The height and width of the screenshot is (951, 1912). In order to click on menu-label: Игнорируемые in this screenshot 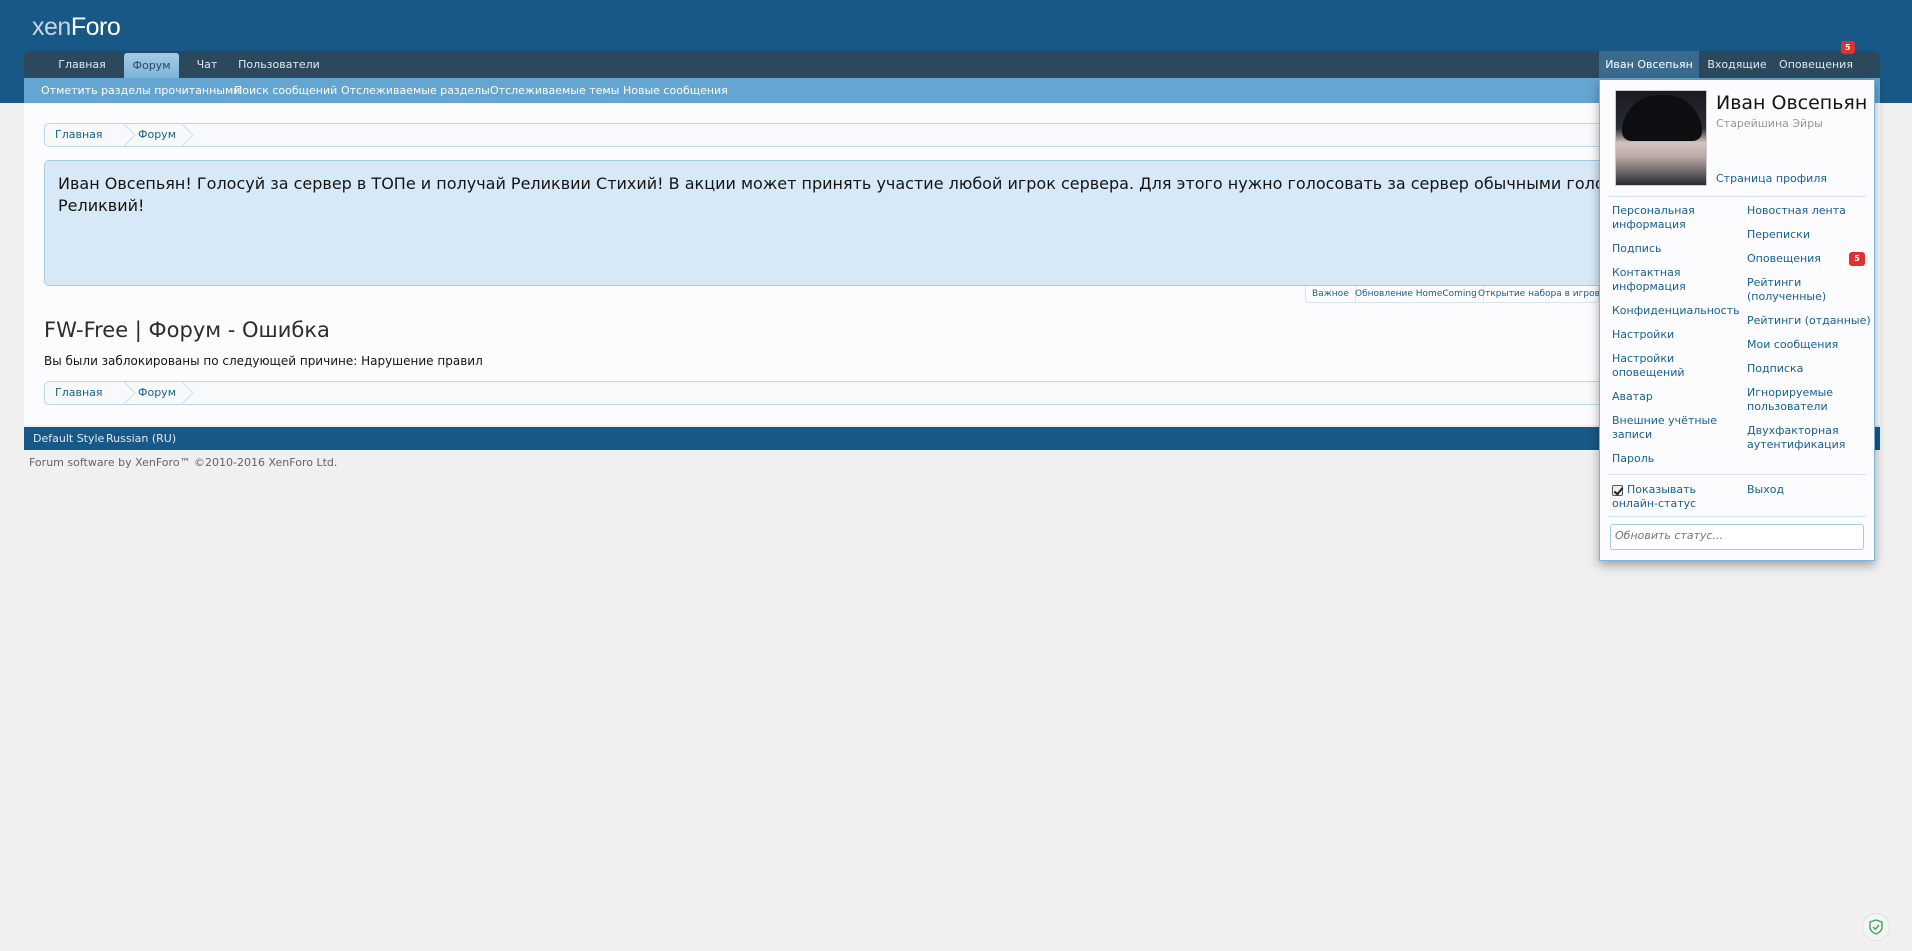, I will do `click(1790, 392)`.